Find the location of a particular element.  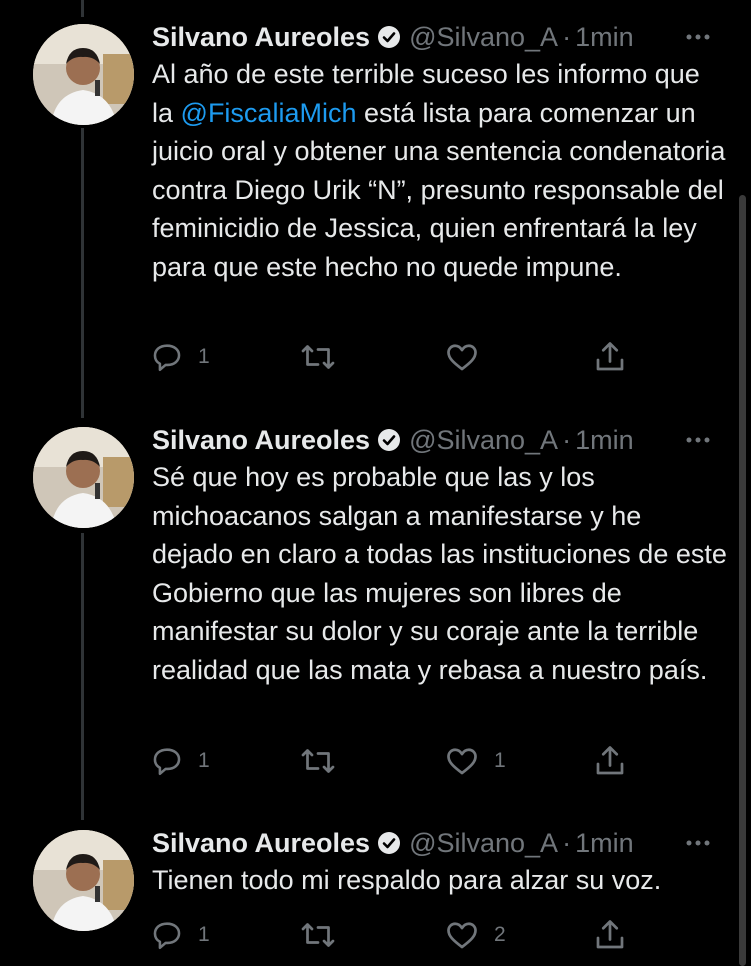

thread-line is located at coordinates (82, 8).